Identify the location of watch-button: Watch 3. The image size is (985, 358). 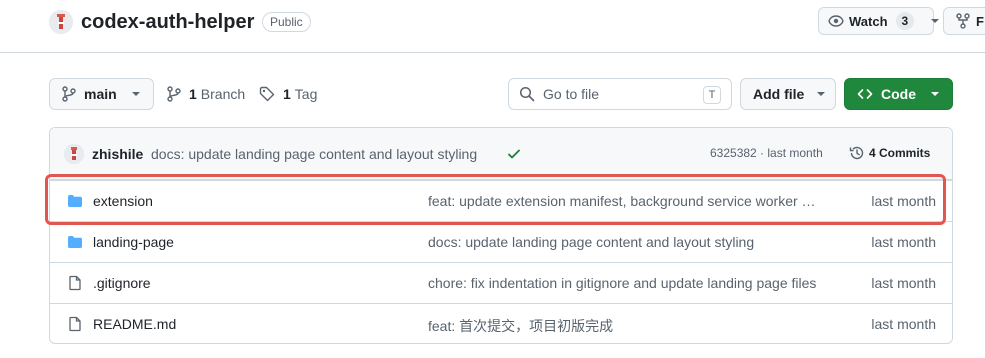
(879, 21).